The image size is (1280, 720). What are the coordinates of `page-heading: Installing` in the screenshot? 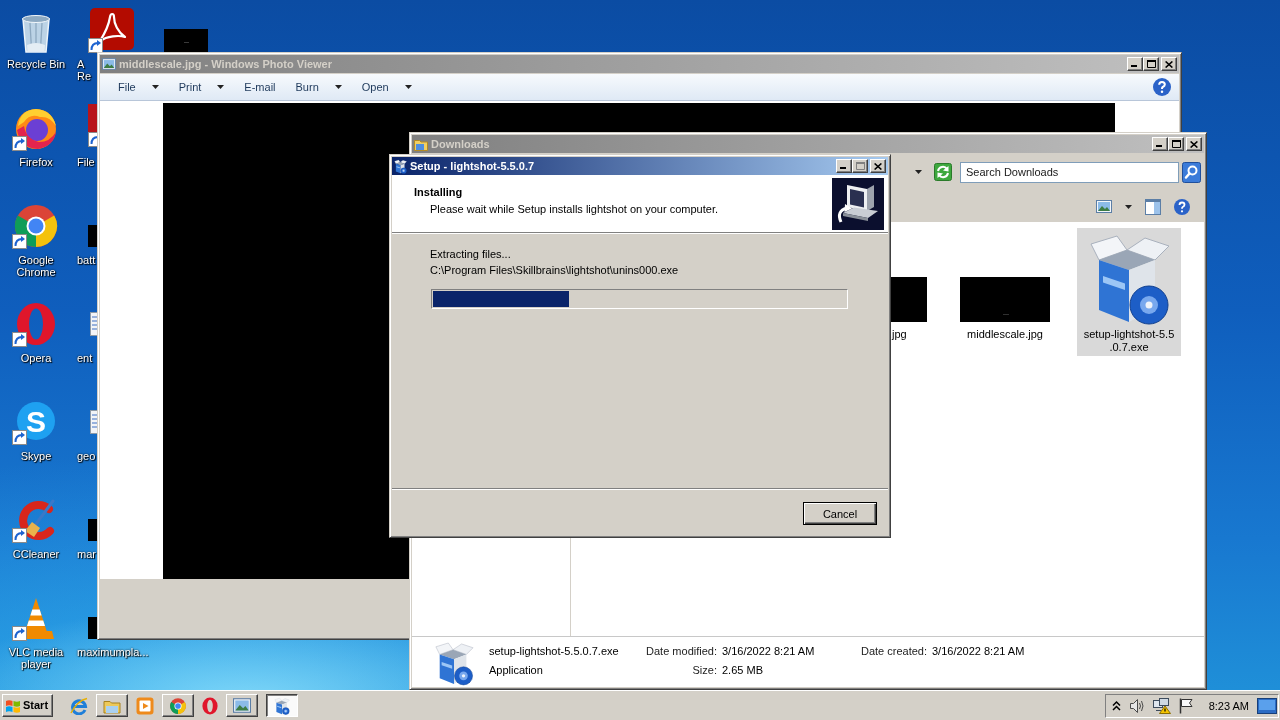 It's located at (439, 192).